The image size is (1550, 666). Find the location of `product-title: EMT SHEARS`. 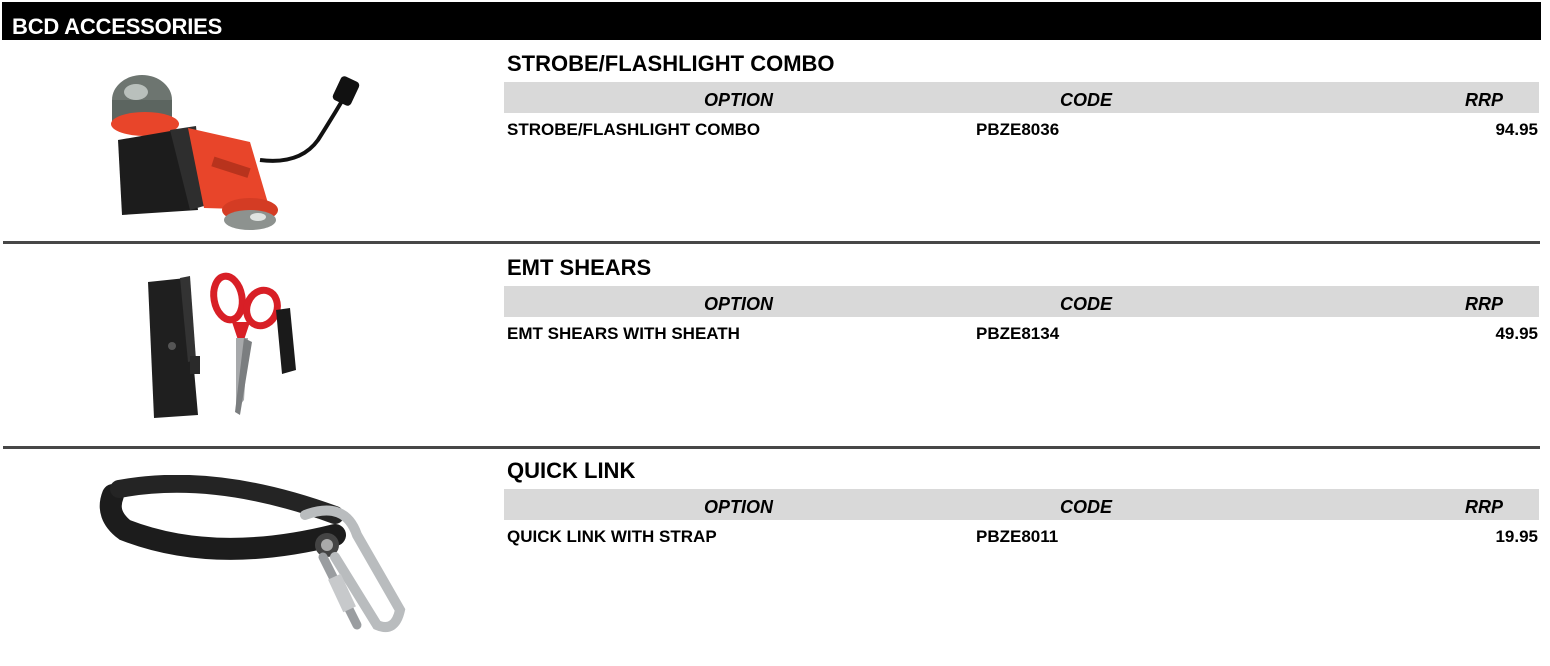

product-title: EMT SHEARS is located at coordinates (579, 267).